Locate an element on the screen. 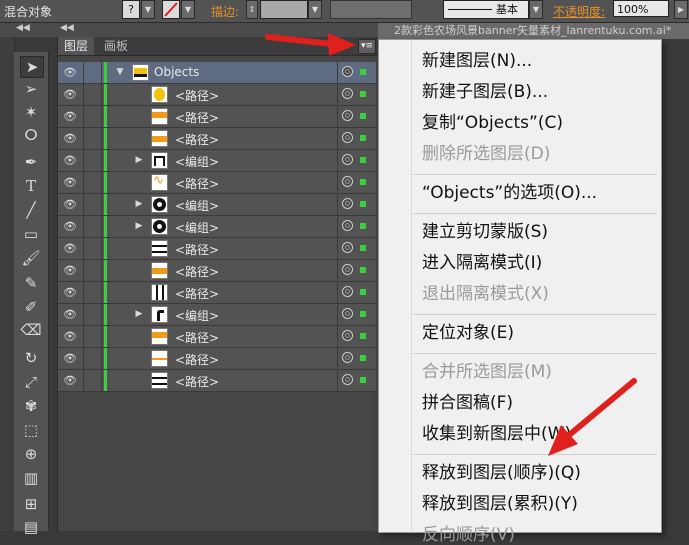 Image resolution: width=689 pixels, height=545 pixels. variable-width-profile is located at coordinates (371, 9).